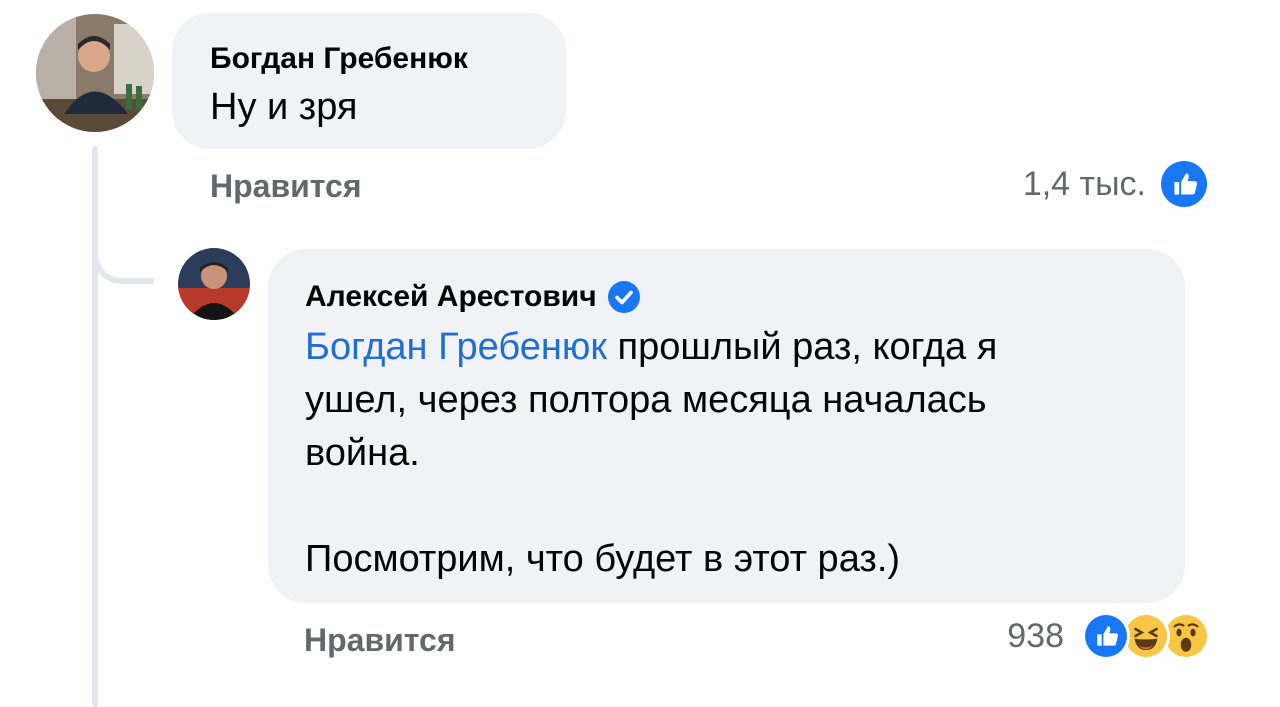 The height and width of the screenshot is (707, 1280). What do you see at coordinates (214, 284) in the screenshot?
I see `avatar-arestovich` at bounding box center [214, 284].